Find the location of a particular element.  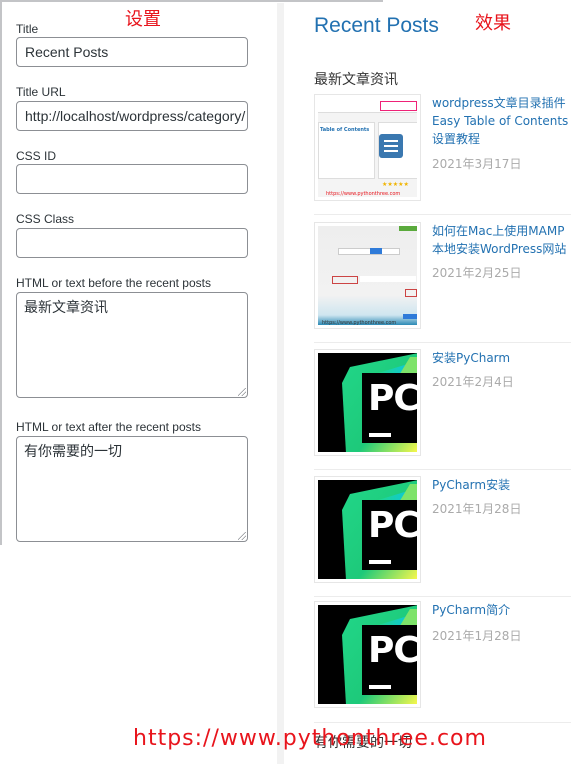

post-title-link: PyCharm安装 is located at coordinates (501, 485).